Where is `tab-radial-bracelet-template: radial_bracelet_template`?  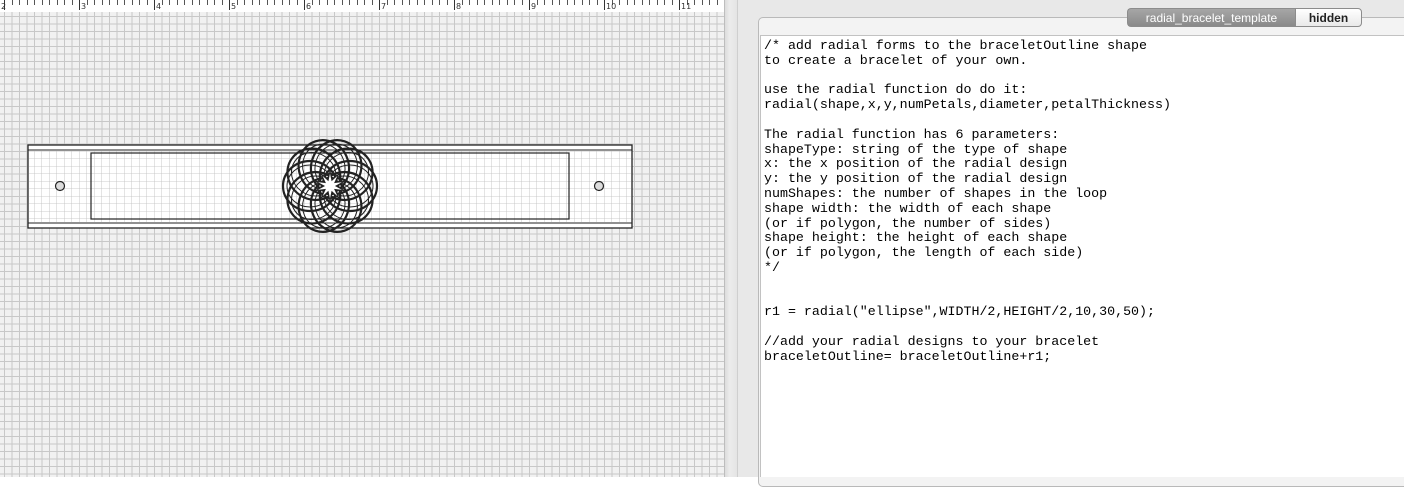 tab-radial-bracelet-template: radial_bracelet_template is located at coordinates (1211, 17).